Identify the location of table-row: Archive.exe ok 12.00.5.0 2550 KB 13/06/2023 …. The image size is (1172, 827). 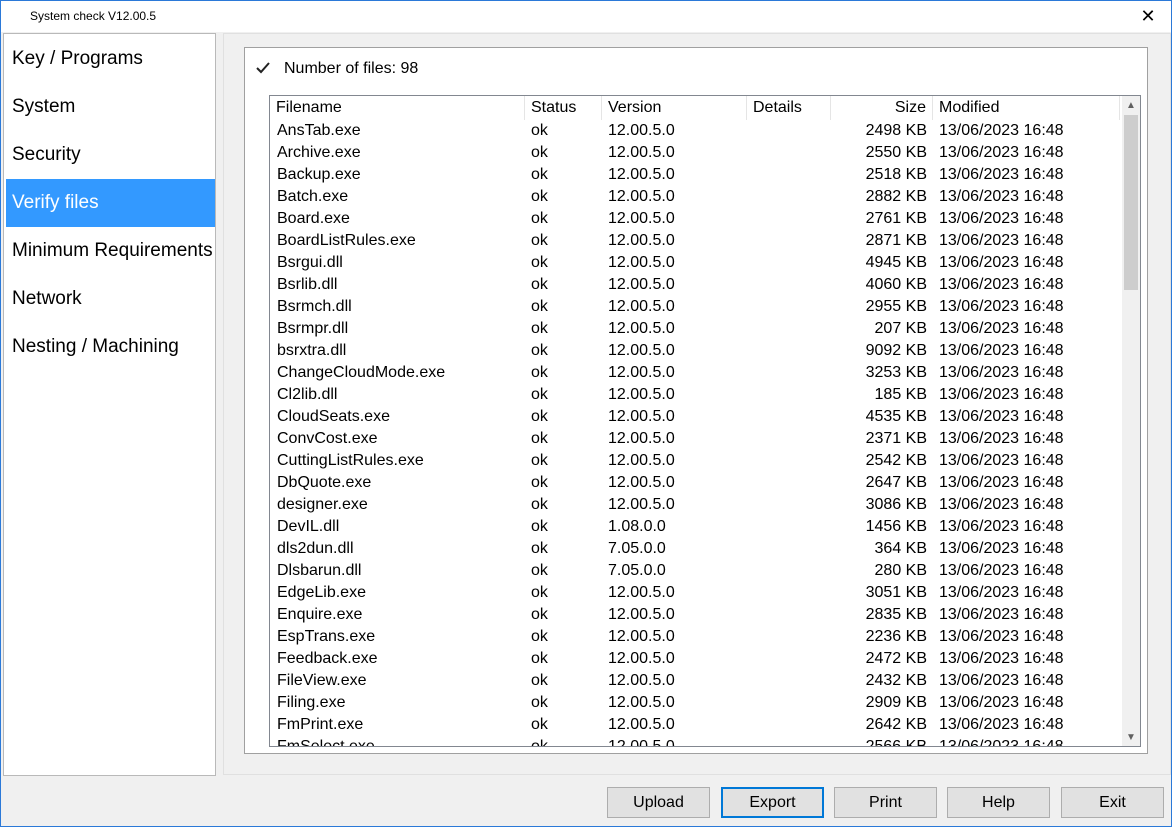
(696, 153).